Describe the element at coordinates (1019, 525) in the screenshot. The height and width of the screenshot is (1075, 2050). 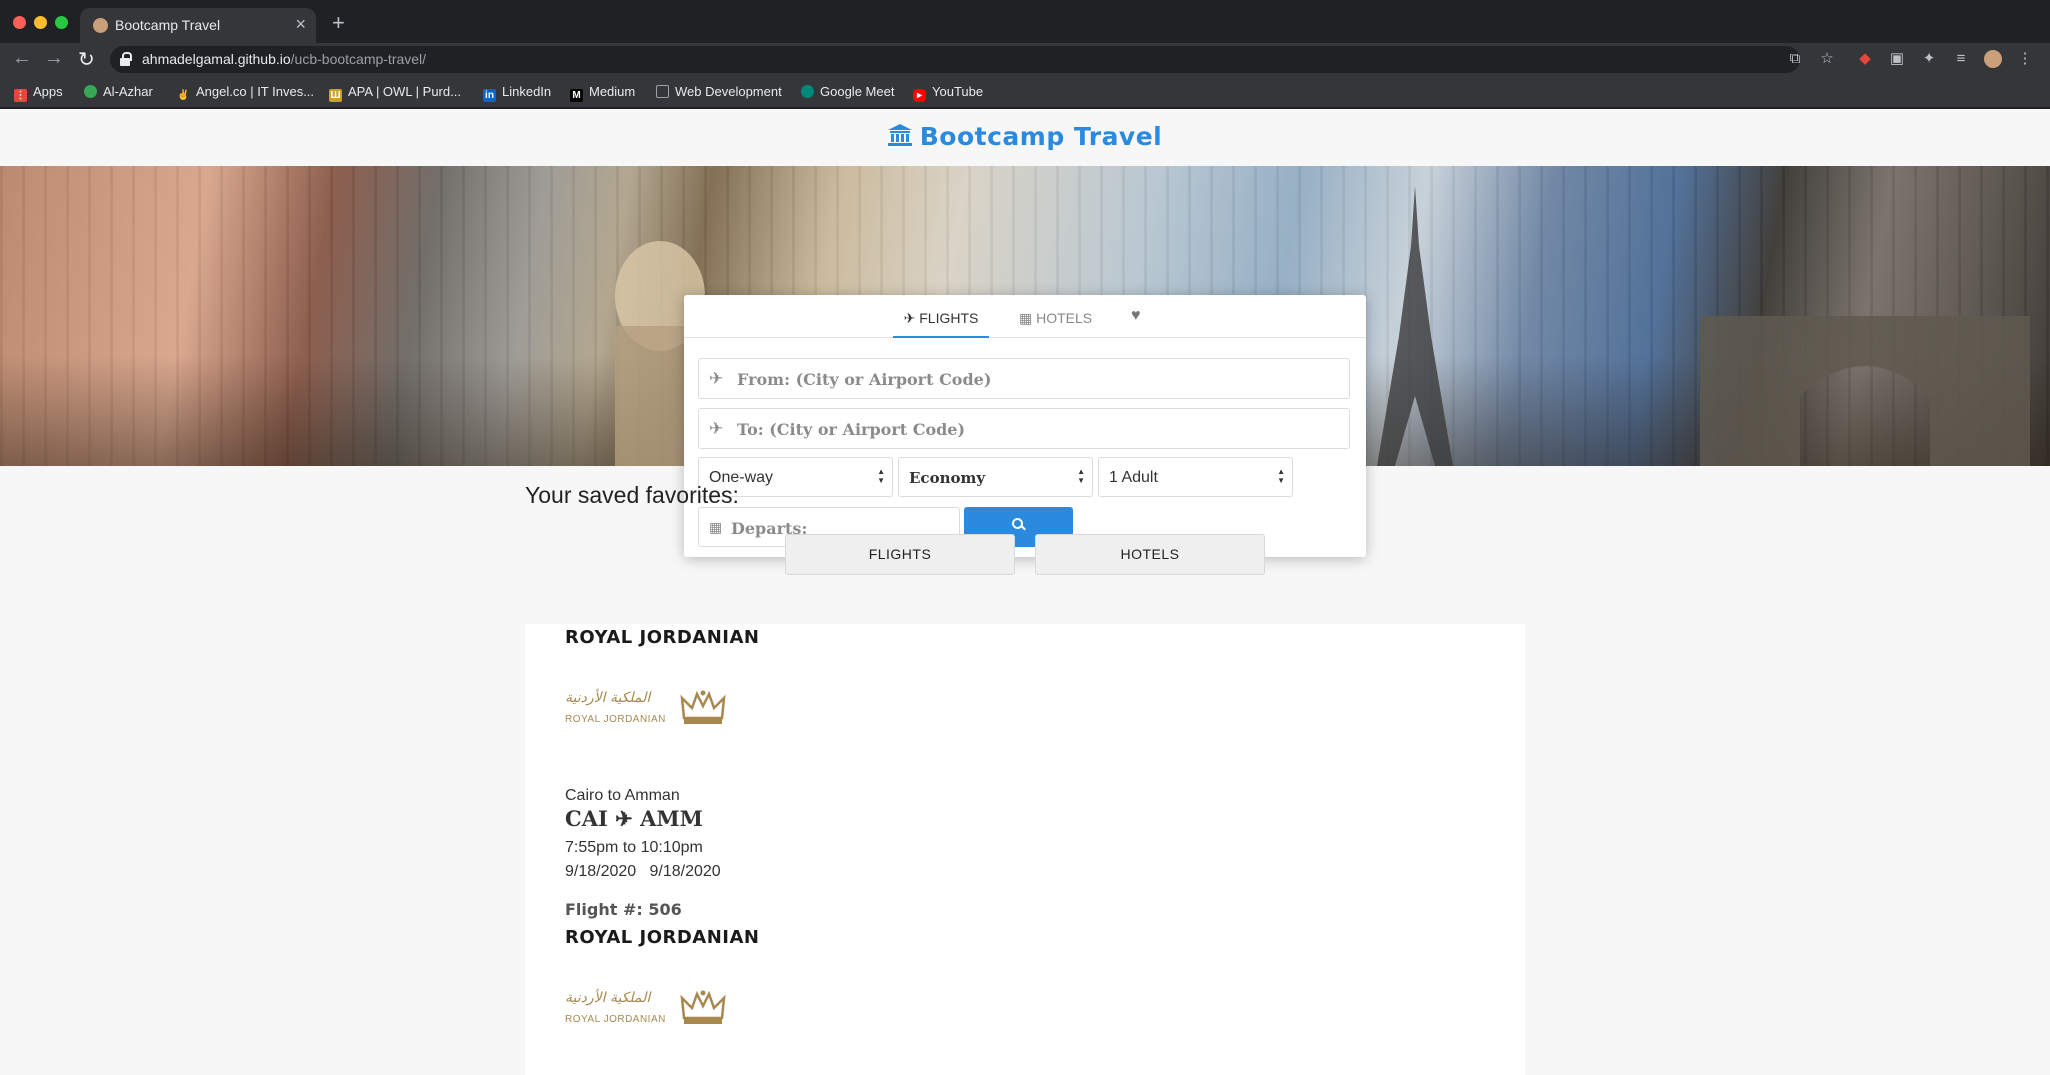
I see `search-icon` at that location.